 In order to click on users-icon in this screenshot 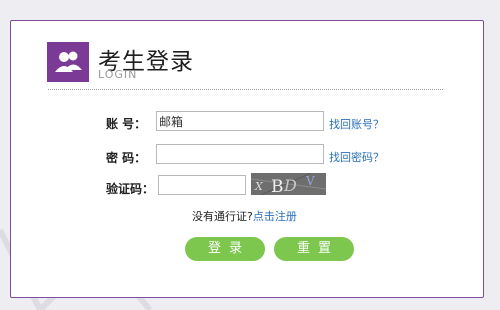, I will do `click(68, 61)`.